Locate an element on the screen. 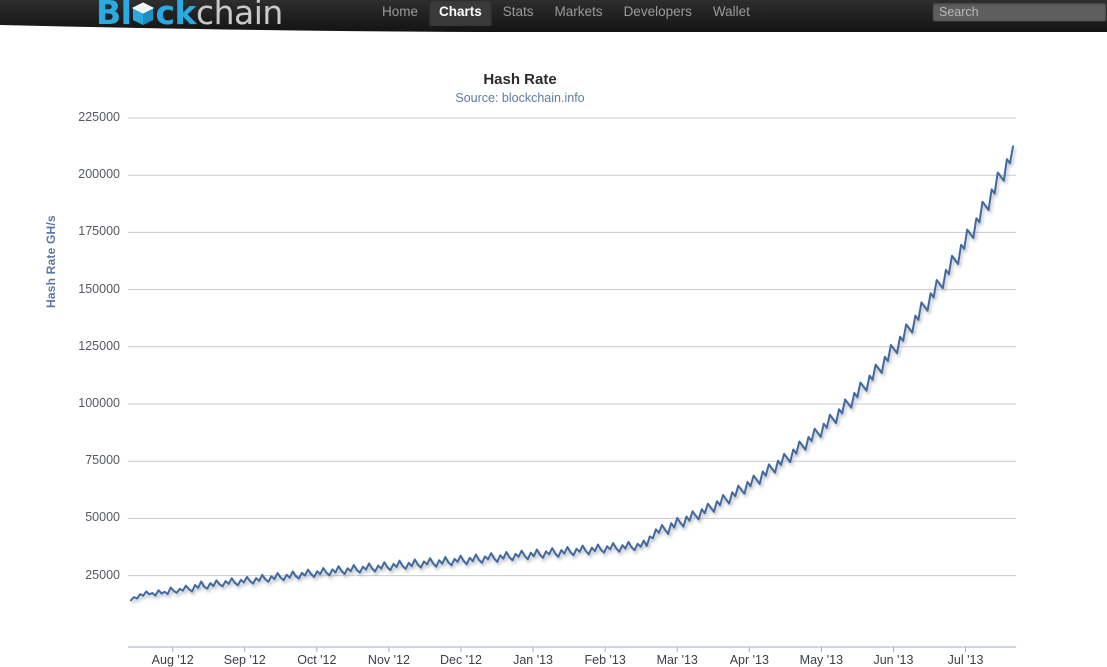 This screenshot has height=667, width=1107. blockchain-logo: Bl ckchain is located at coordinates (189, 15).